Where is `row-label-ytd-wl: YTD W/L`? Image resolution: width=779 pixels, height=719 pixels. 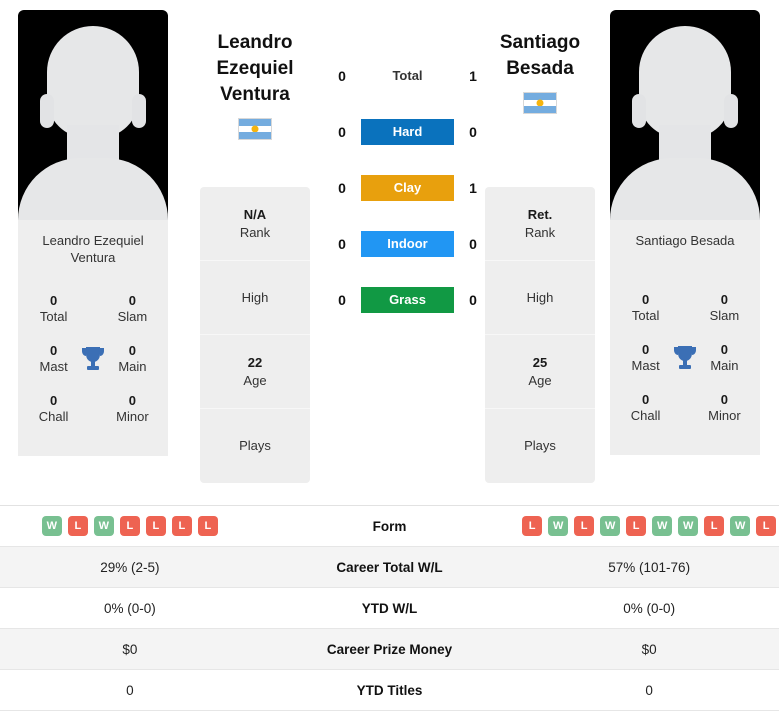 row-label-ytd-wl: YTD W/L is located at coordinates (389, 608).